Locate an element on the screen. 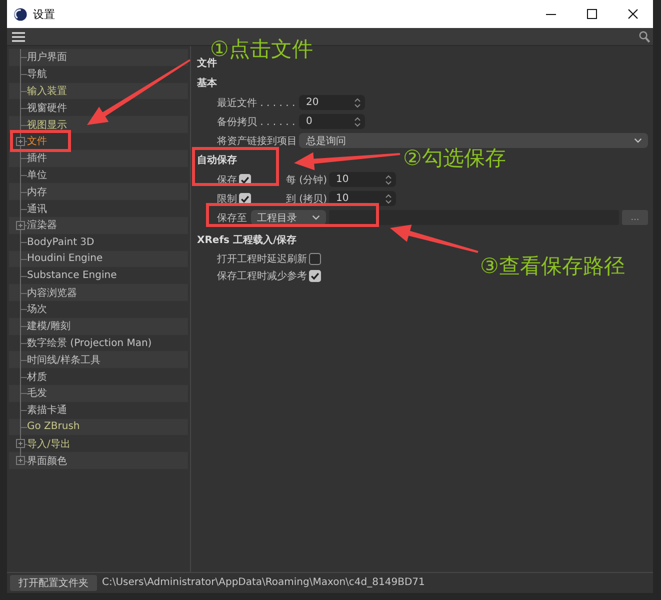 This screenshot has height=600, width=661. path-text: C:\Users\Administrator\AppData\Roaming\Maxon\c4d_8149BD71 is located at coordinates (263, 582).